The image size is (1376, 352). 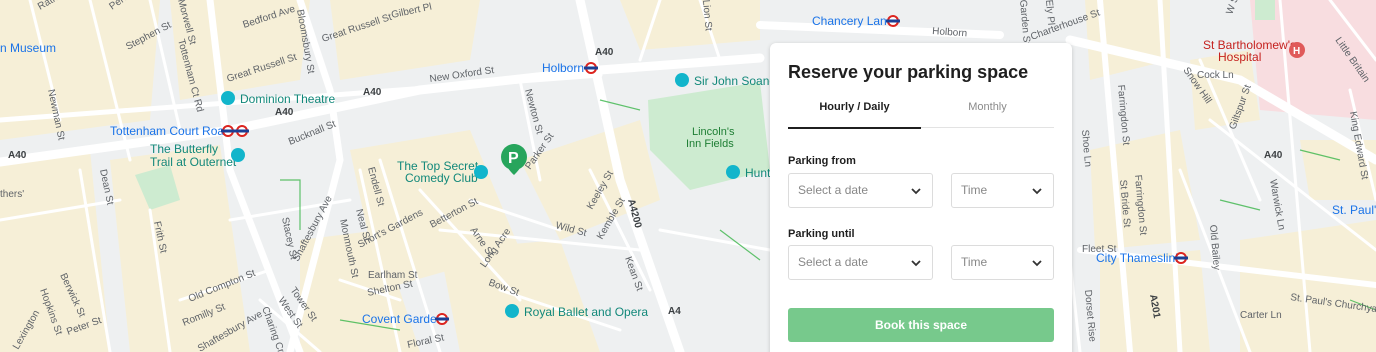 What do you see at coordinates (193, 162) in the screenshot?
I see `map-label-butterfly-2: Trail at Outernet` at bounding box center [193, 162].